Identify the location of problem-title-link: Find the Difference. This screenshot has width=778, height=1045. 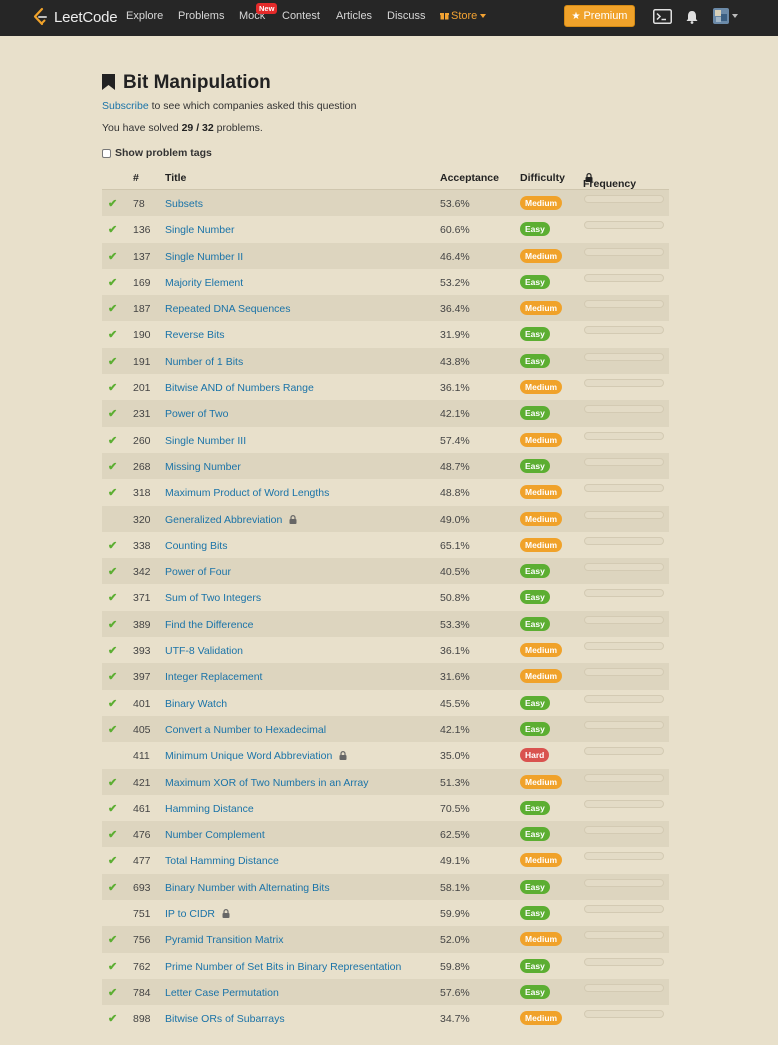
(209, 625).